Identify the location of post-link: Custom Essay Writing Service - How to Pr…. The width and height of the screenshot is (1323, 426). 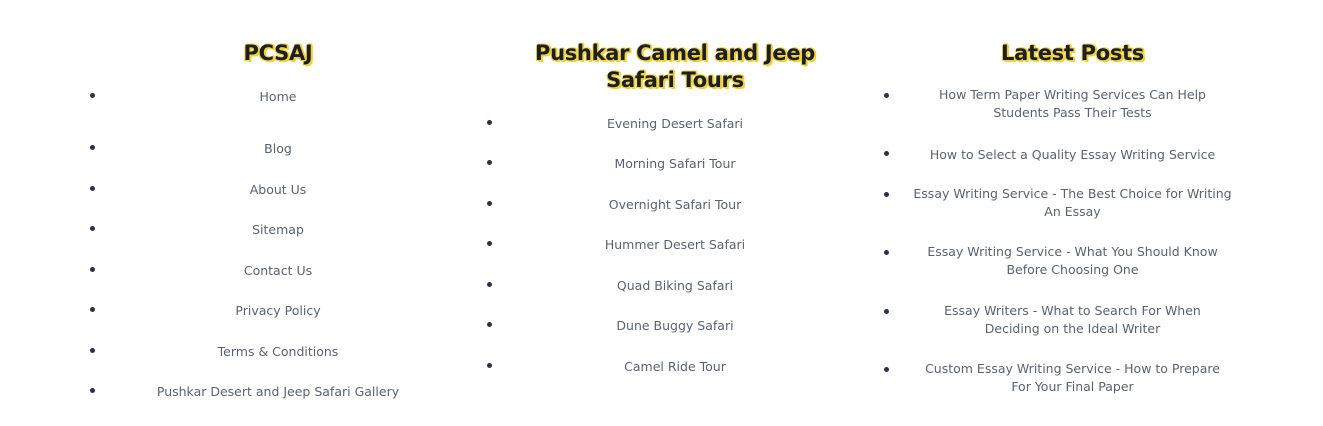
(1072, 378).